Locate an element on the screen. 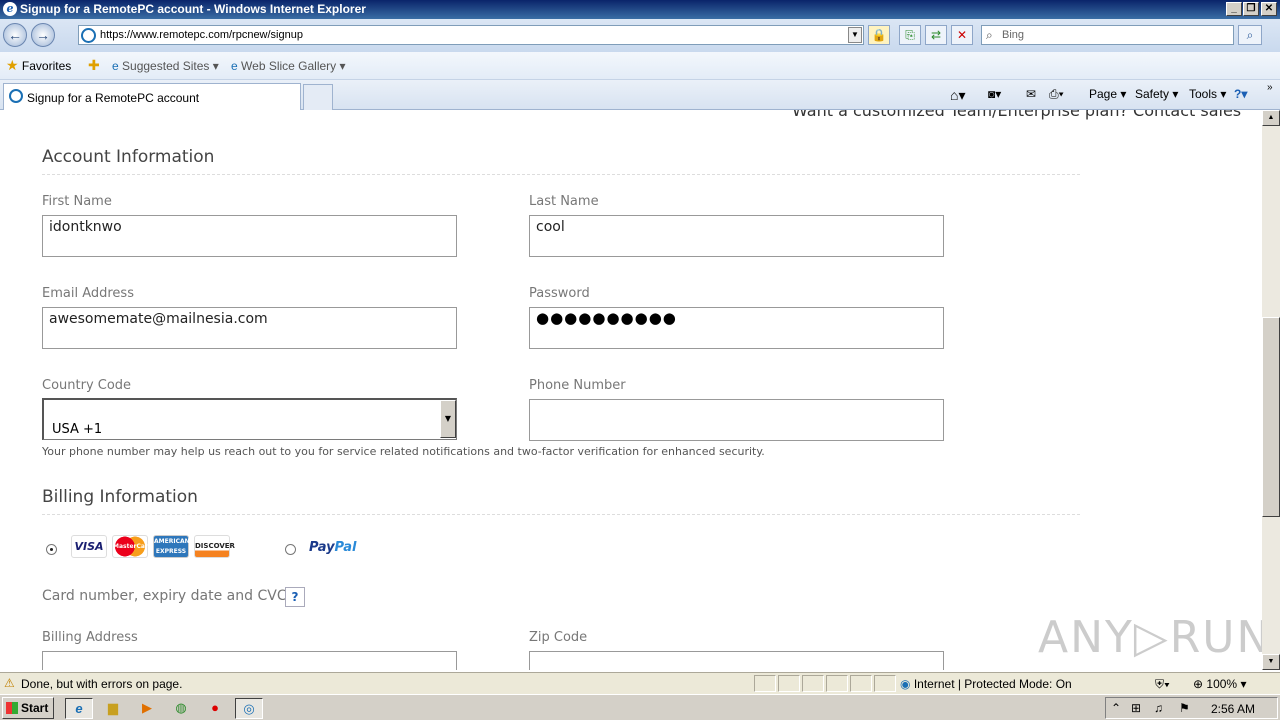 This screenshot has width=1280, height=720. address-url: https://www.remotepc.com/rpcnew/signup is located at coordinates (201, 35).